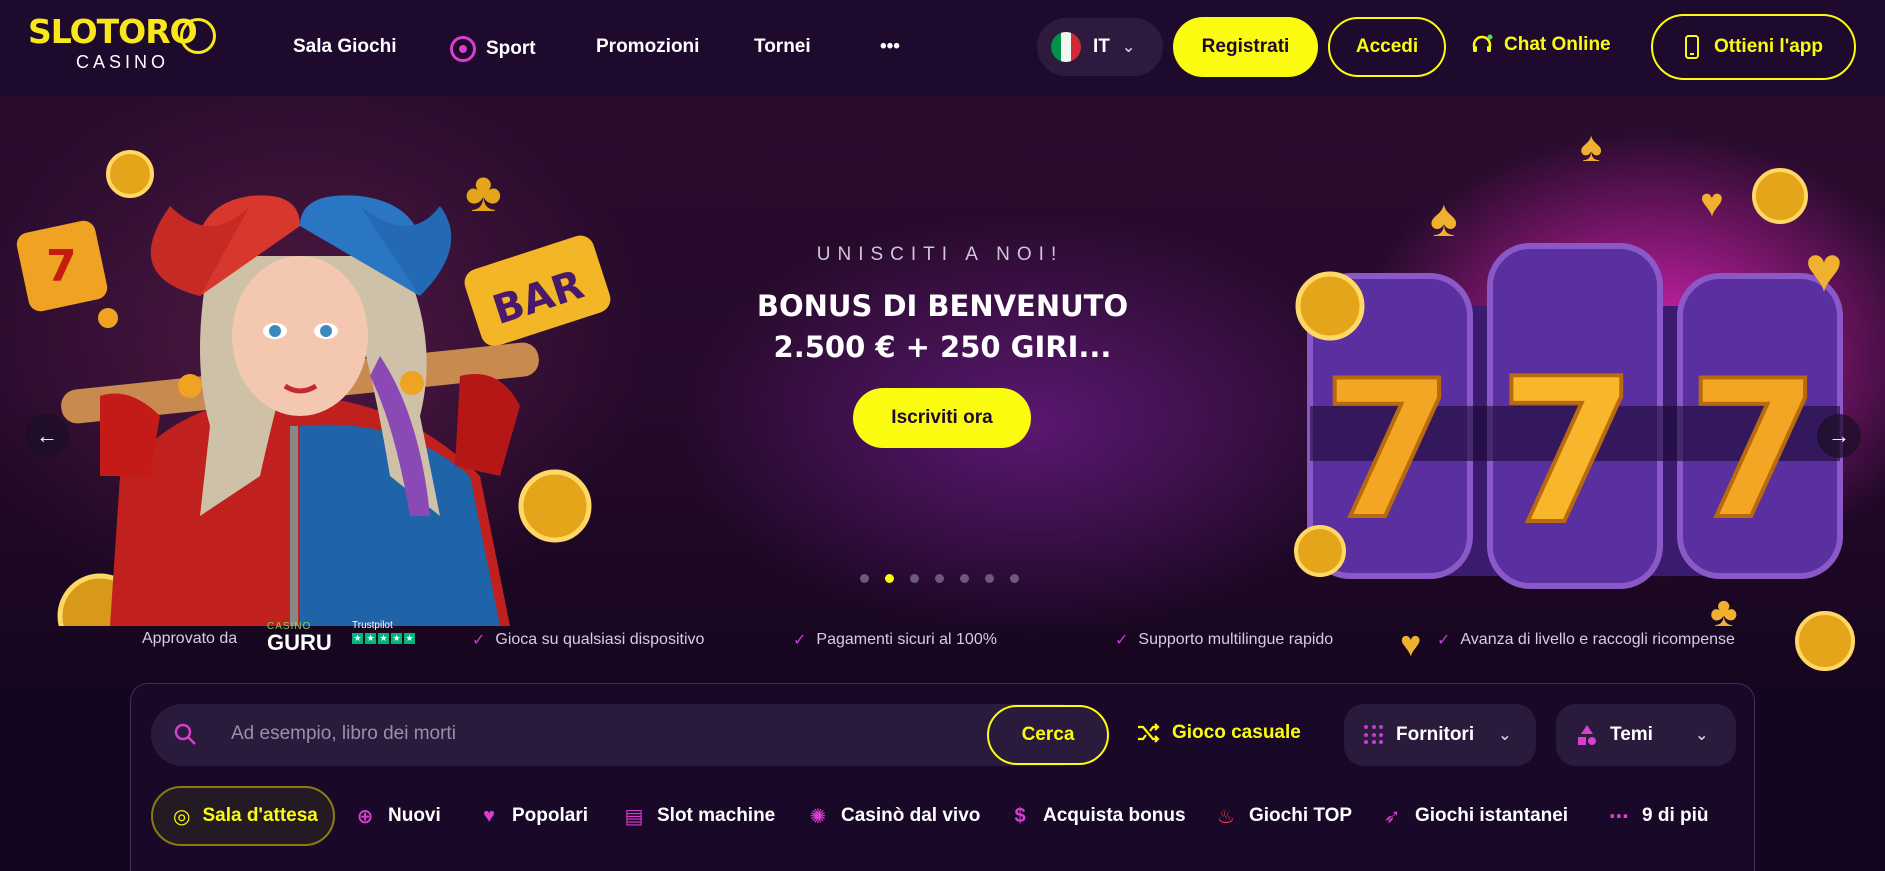 This screenshot has height=871, width=1885. I want to click on logo-text: SLOTORO, so click(113, 31).